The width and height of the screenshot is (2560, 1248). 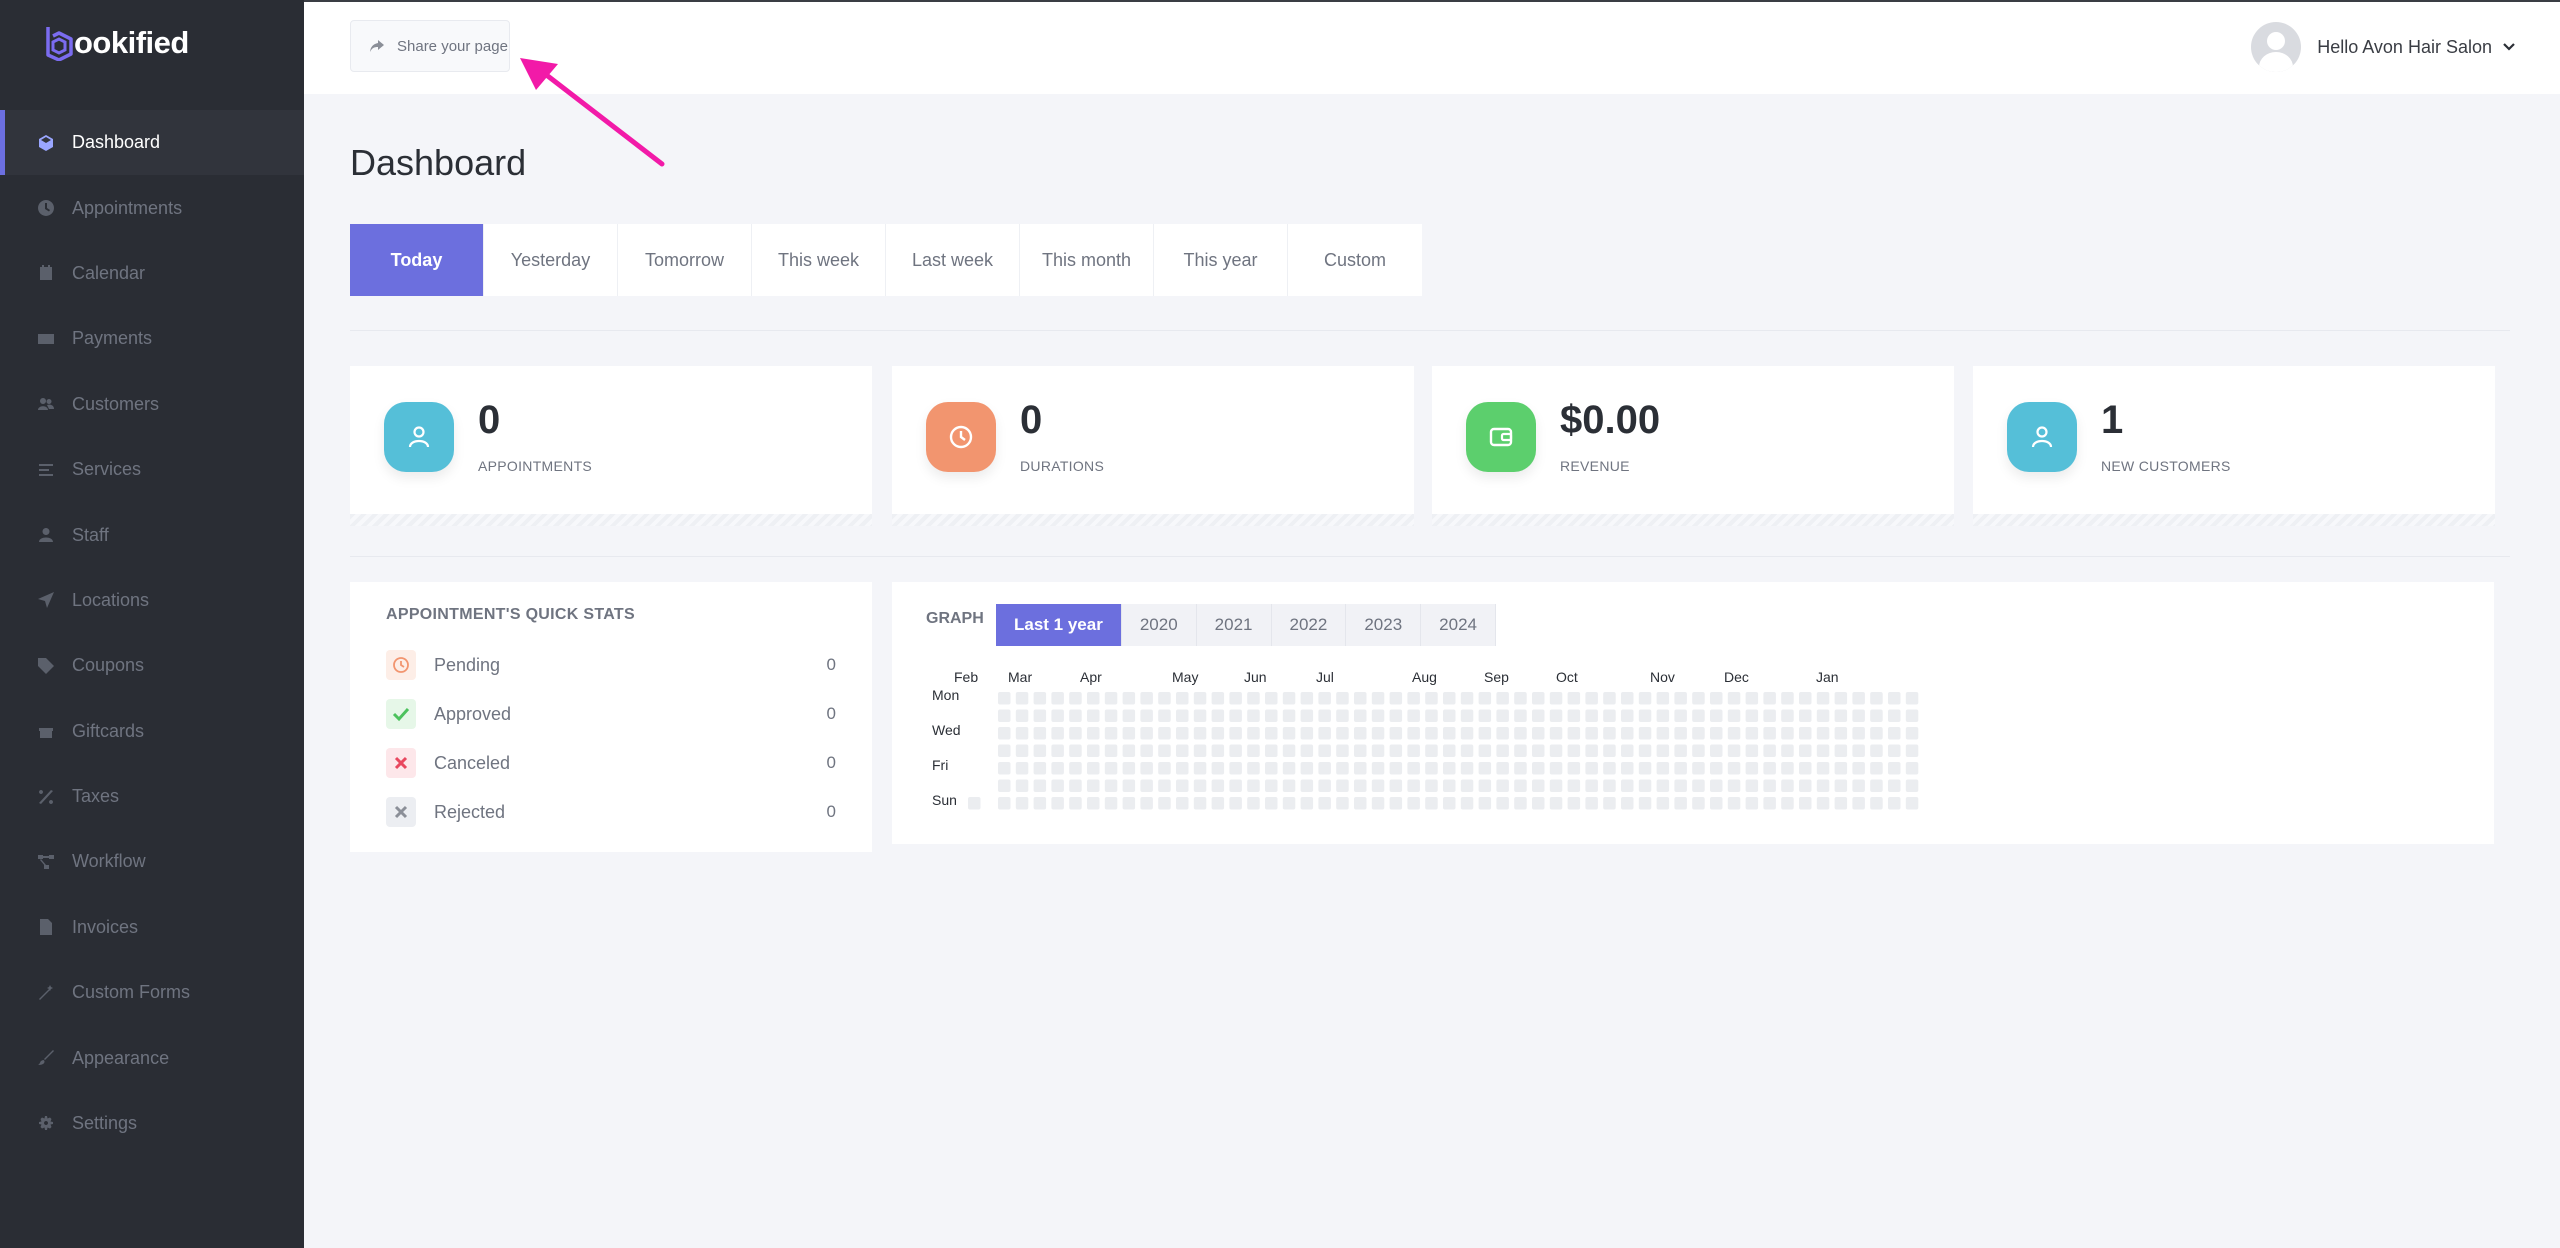 What do you see at coordinates (152, 665) in the screenshot?
I see `sidebar-item-coupons: Coupons` at bounding box center [152, 665].